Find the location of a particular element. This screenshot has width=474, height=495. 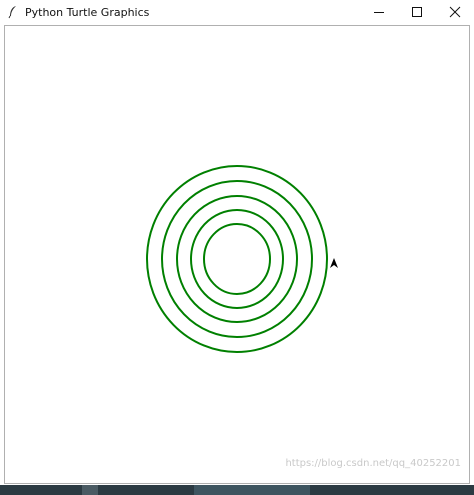

close-button is located at coordinates (455, 12).